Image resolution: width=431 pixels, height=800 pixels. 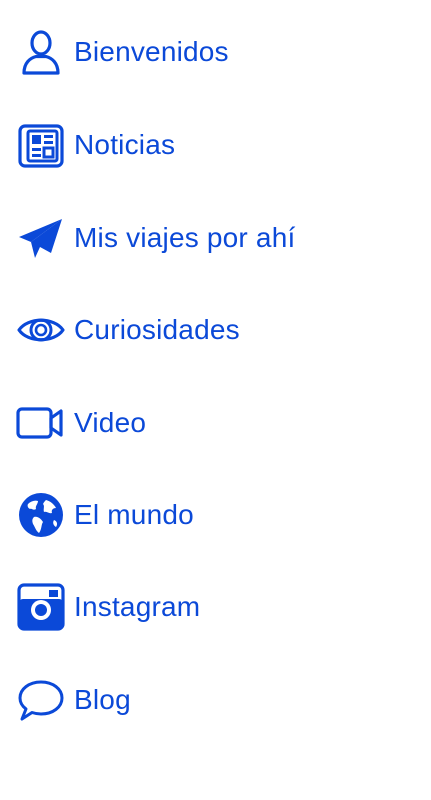 I want to click on globe-icon, so click(x=41, y=515).